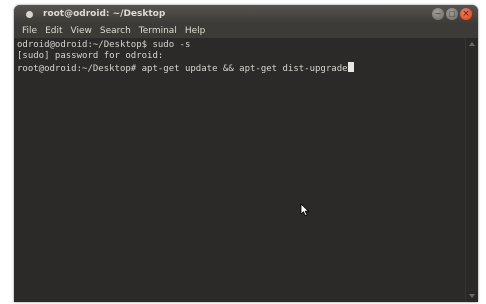  I want to click on mouse-pointer-icon, so click(304, 210).